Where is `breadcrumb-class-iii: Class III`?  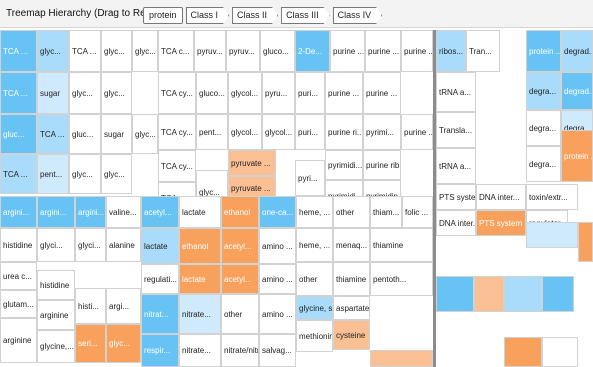
breadcrumb-class-iii: Class III is located at coordinates (305, 15).